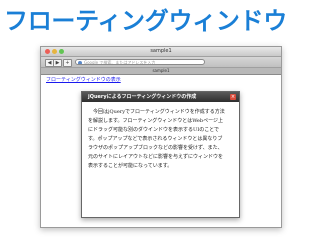 The image size is (320, 240). I want to click on dialog-text-line: 表示することが可能になっています。, so click(130, 166).